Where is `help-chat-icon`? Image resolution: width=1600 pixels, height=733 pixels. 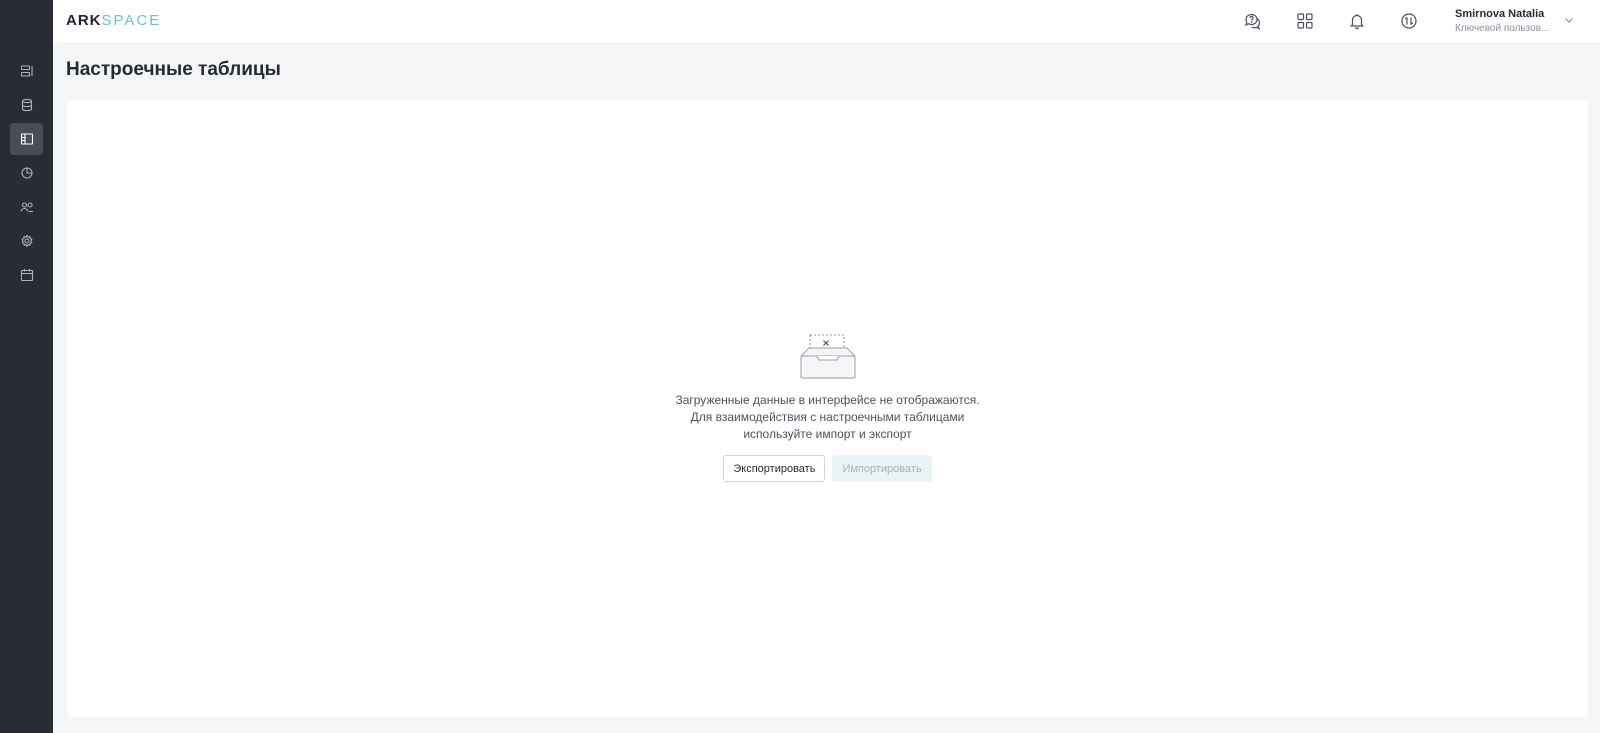 help-chat-icon is located at coordinates (1253, 21).